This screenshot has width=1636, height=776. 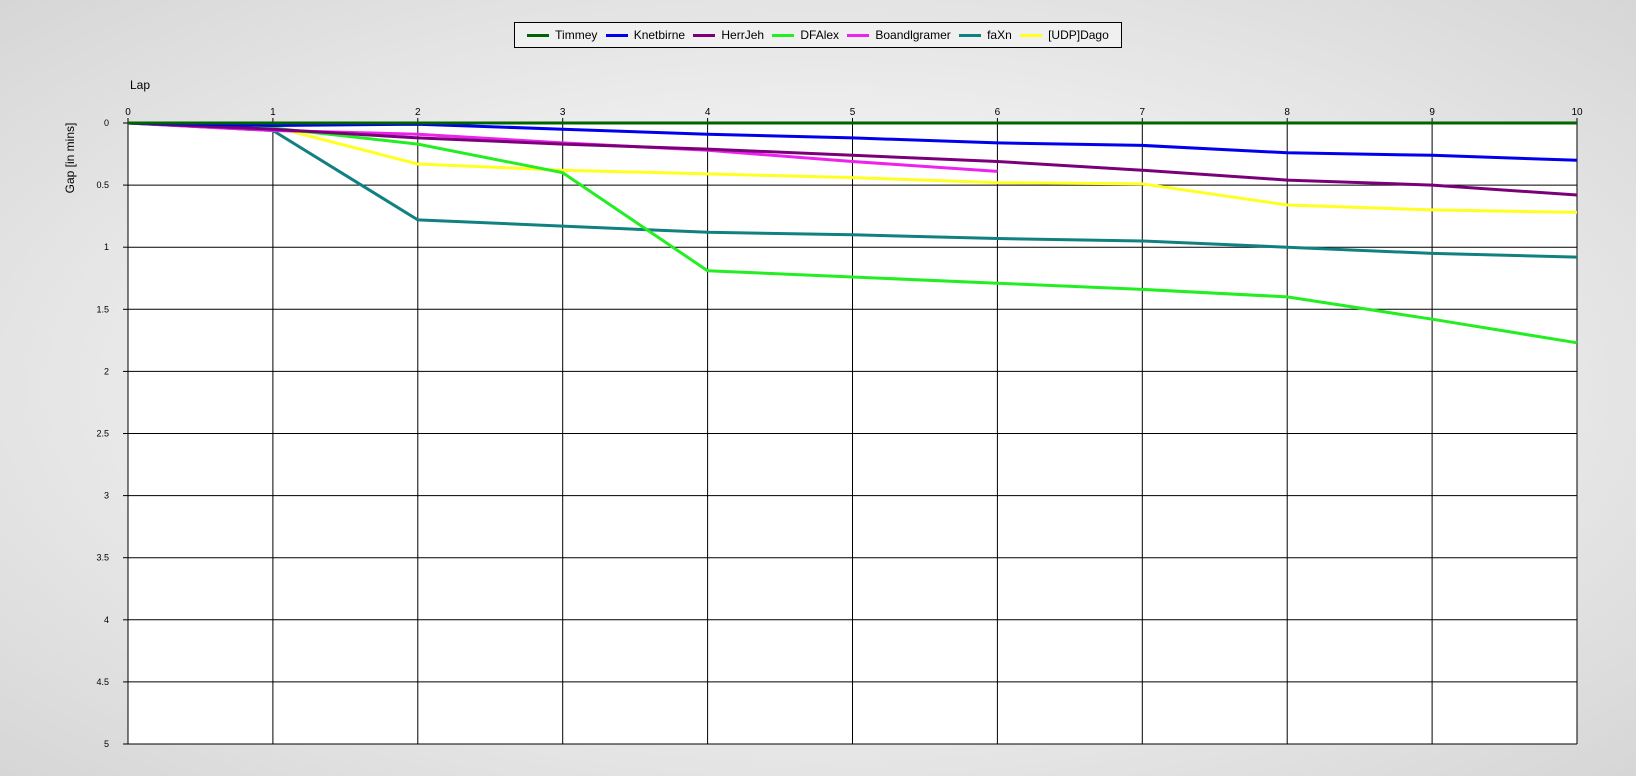 I want to click on y-tick-label-7: 3.5, so click(x=102, y=558).